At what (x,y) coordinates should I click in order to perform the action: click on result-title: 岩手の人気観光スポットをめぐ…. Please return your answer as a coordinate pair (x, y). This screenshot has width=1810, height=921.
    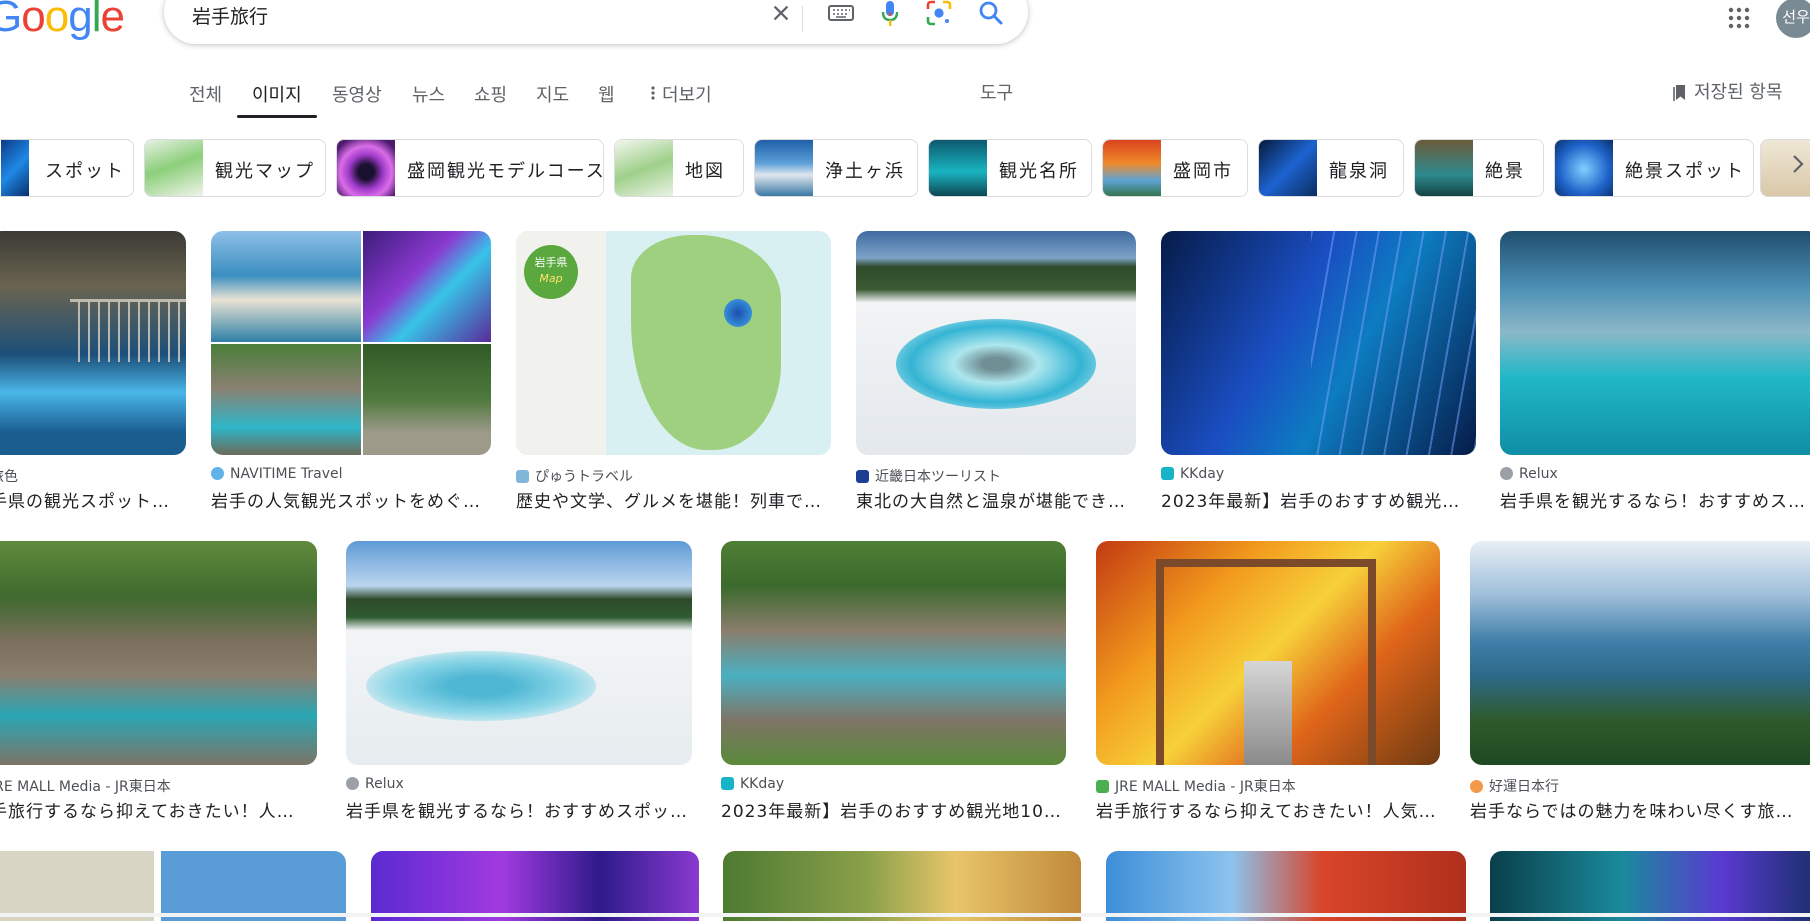
    Looking at the image, I should click on (351, 499).